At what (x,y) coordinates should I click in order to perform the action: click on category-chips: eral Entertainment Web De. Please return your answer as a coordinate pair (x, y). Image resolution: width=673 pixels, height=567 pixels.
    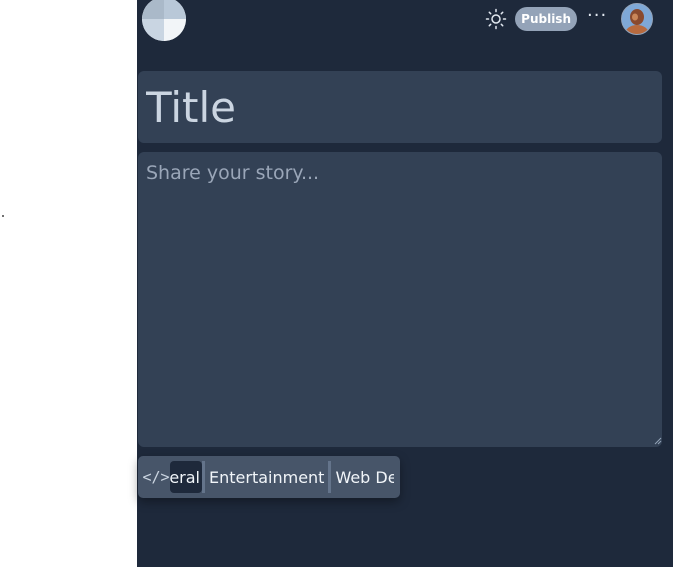
    Looking at the image, I should click on (285, 477).